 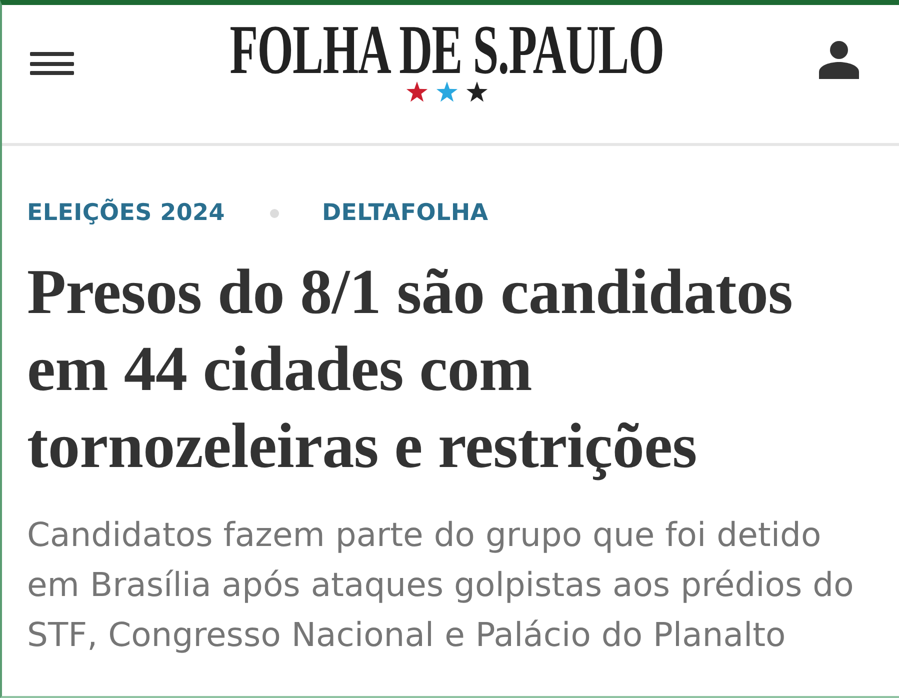 I want to click on menu-icon, so click(x=52, y=63).